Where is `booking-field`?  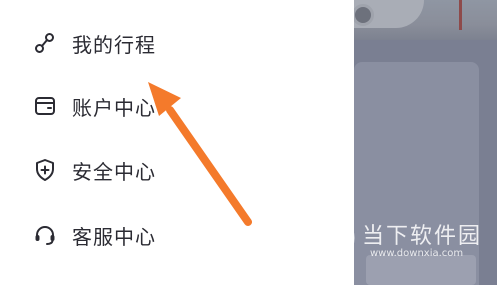
booking-field is located at coordinates (421, 270).